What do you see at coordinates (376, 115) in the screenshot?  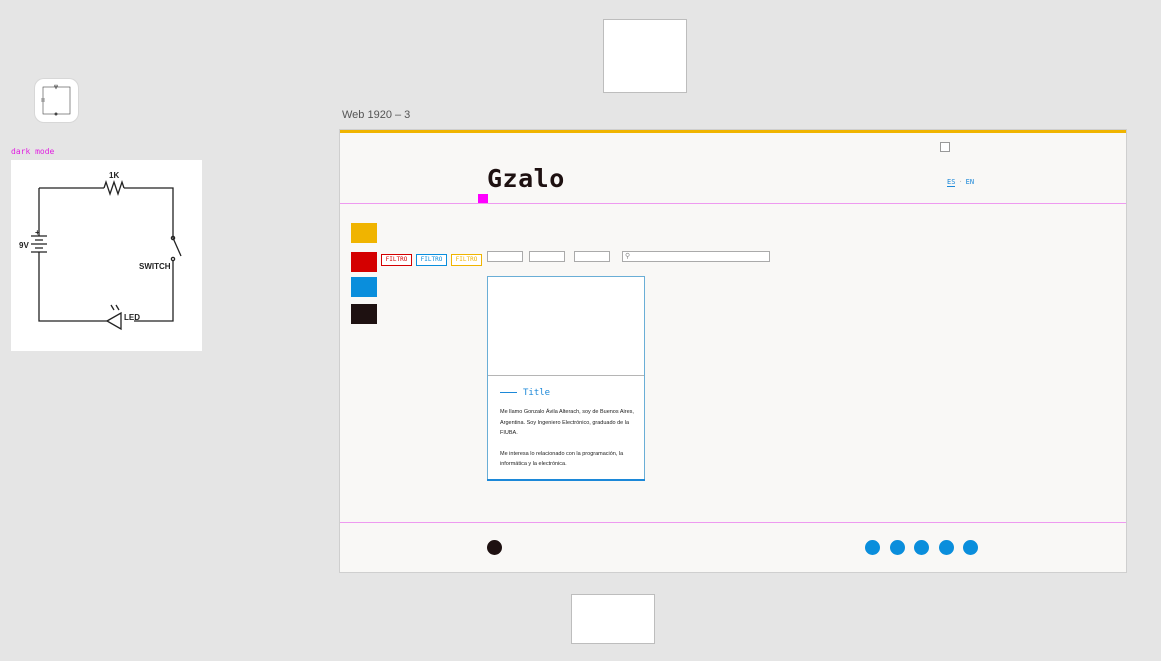 I see `frame-title: Web 1920 – 3` at bounding box center [376, 115].